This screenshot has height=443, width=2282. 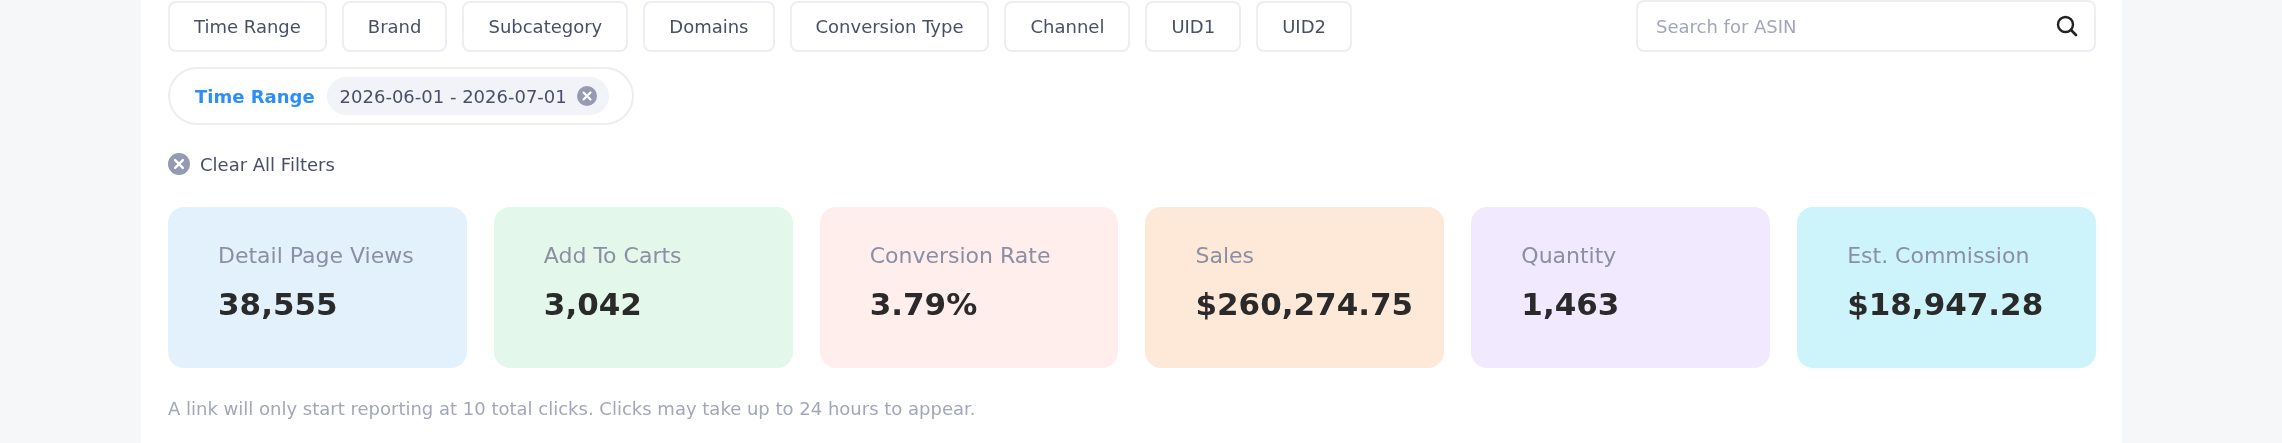 What do you see at coordinates (1939, 255) in the screenshot?
I see `metric-label: Est. Commission` at bounding box center [1939, 255].